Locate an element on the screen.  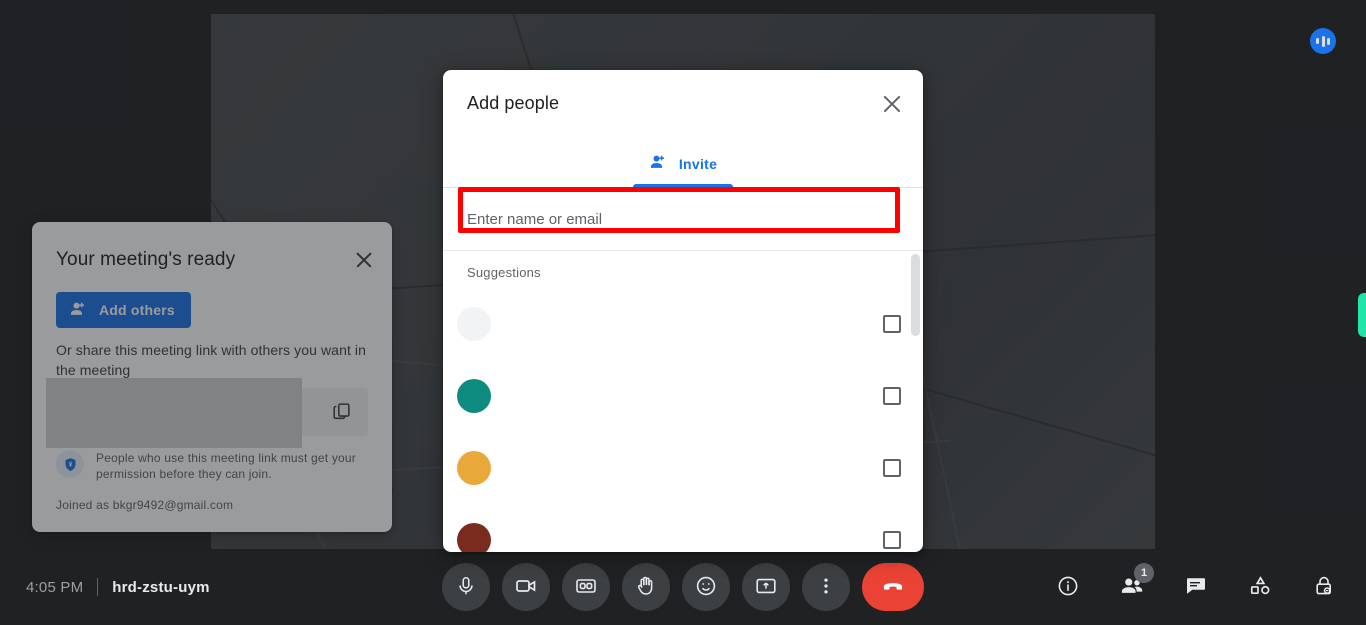
activities-shapes-icon is located at coordinates (1260, 587).